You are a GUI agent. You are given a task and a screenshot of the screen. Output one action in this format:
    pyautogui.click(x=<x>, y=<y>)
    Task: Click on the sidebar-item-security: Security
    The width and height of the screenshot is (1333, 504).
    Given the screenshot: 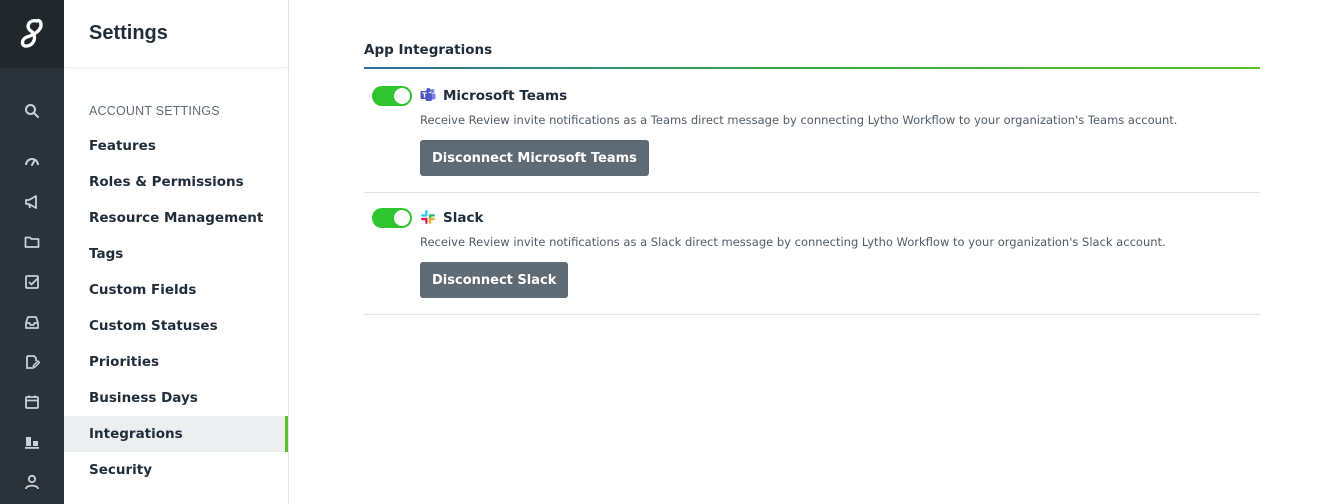 What is the action you would take?
    pyautogui.click(x=176, y=470)
    